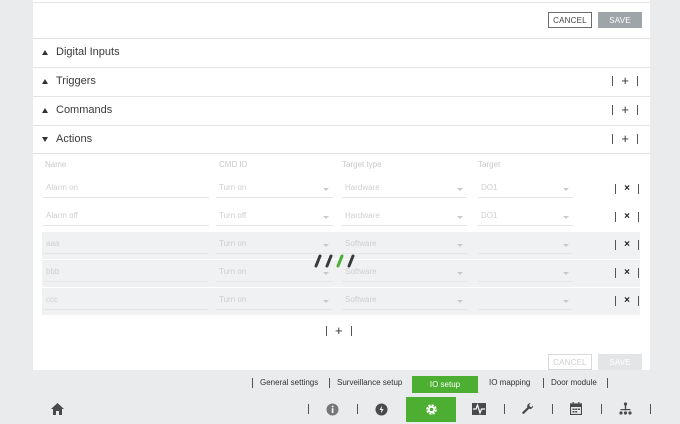  I want to click on add-action-row-button: +, so click(339, 330).